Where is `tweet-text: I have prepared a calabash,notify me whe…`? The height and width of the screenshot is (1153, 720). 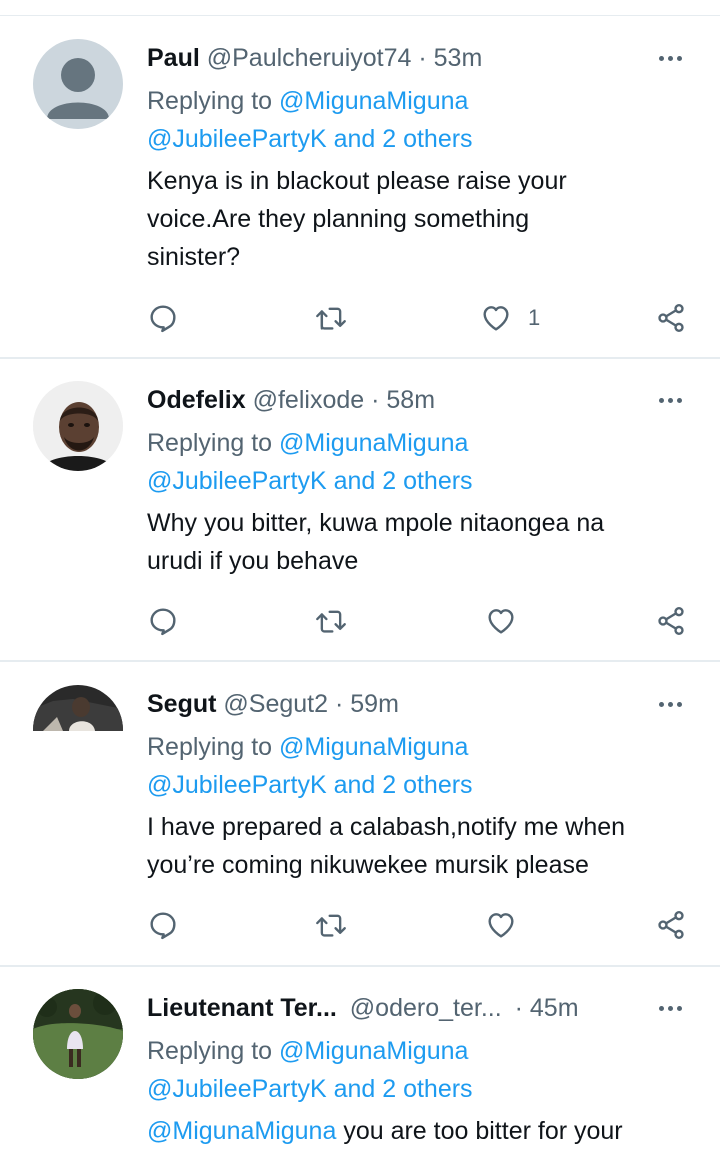
tweet-text: I have prepared a calabash,notify me whe… is located at coordinates (419, 846).